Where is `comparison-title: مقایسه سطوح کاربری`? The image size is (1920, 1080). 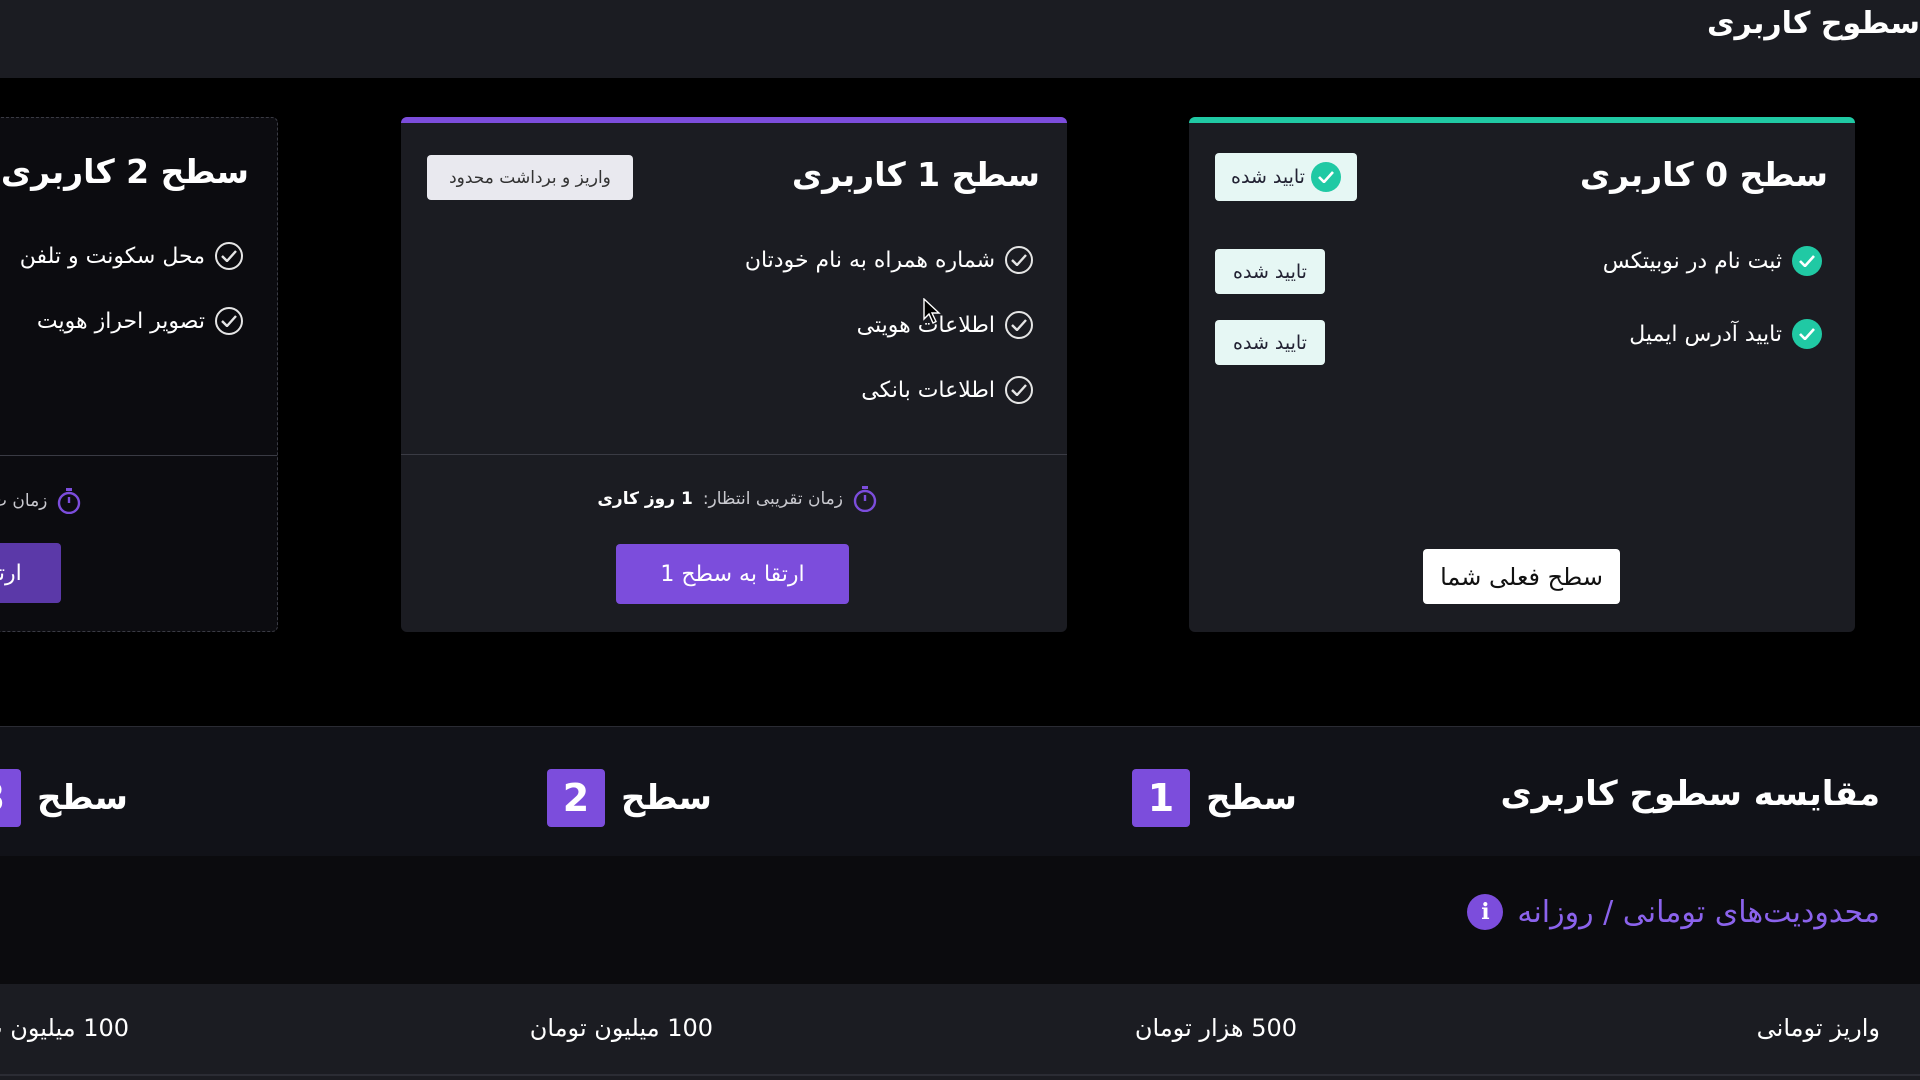 comparison-title: مقایسه سطوح کاربری is located at coordinates (1690, 794).